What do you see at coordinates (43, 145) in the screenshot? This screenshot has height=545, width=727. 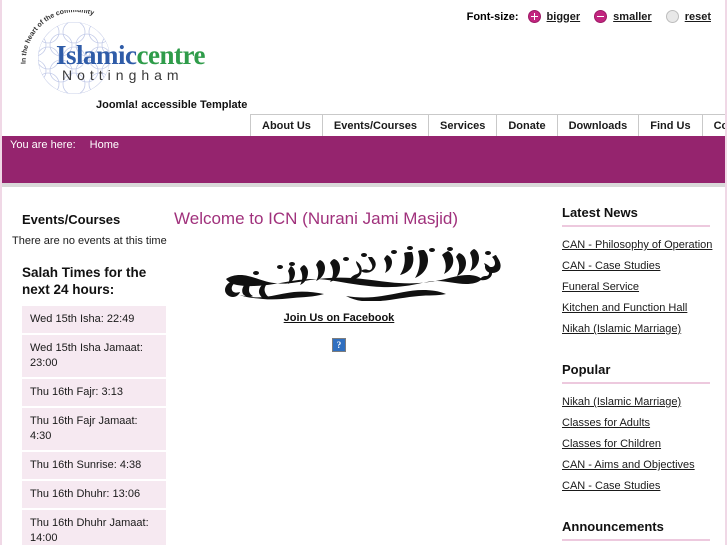 I see `breadcrumb-prefix: You are here:` at bounding box center [43, 145].